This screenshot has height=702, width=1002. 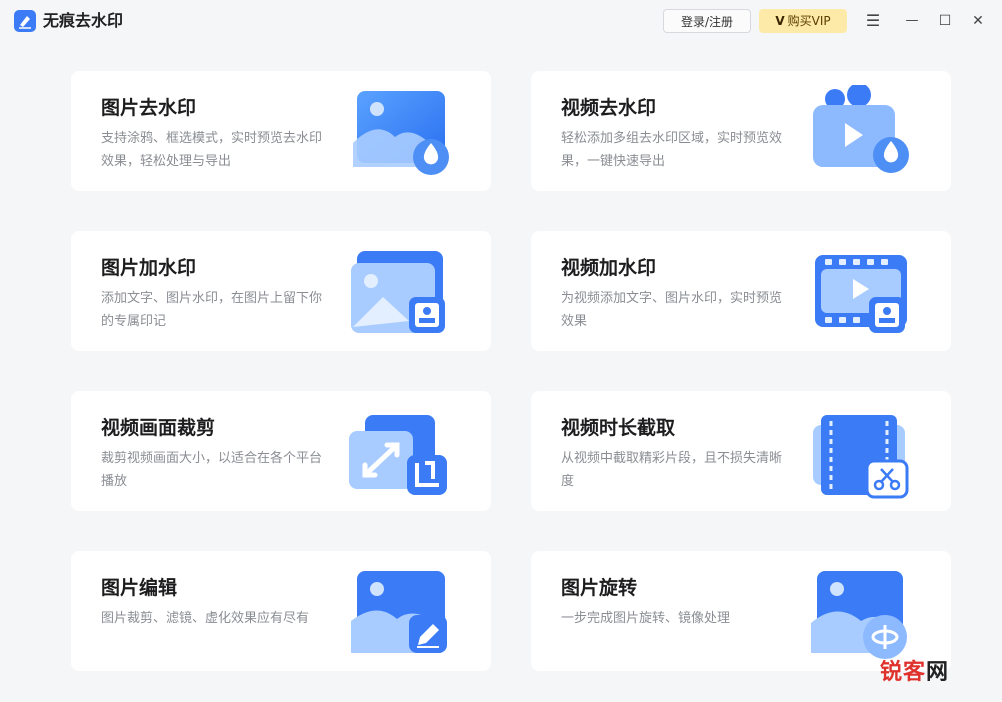 I want to click on card-description: 裁剪视频画面大小，以适合在各个平台播放, so click(x=212, y=470).